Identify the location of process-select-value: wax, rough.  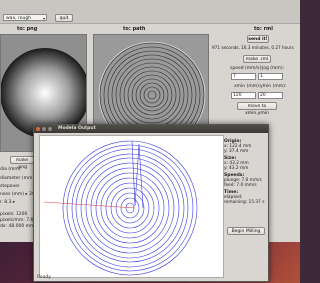
(19, 18).